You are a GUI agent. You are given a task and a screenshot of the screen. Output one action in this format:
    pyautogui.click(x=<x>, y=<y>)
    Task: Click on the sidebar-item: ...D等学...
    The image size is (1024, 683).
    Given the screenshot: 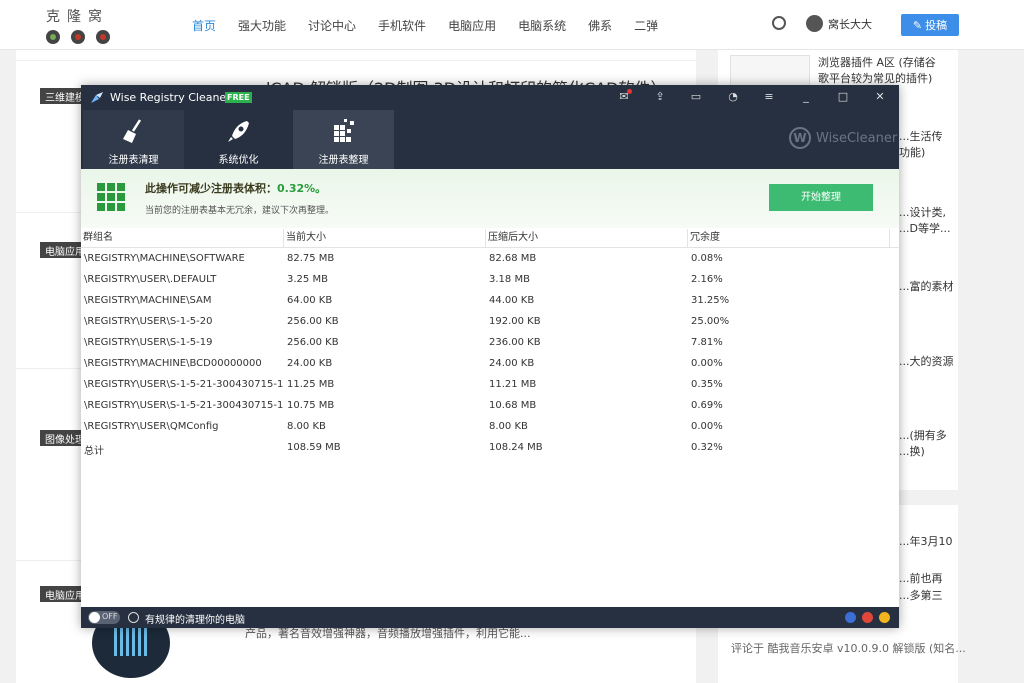 What is the action you would take?
    pyautogui.click(x=926, y=229)
    